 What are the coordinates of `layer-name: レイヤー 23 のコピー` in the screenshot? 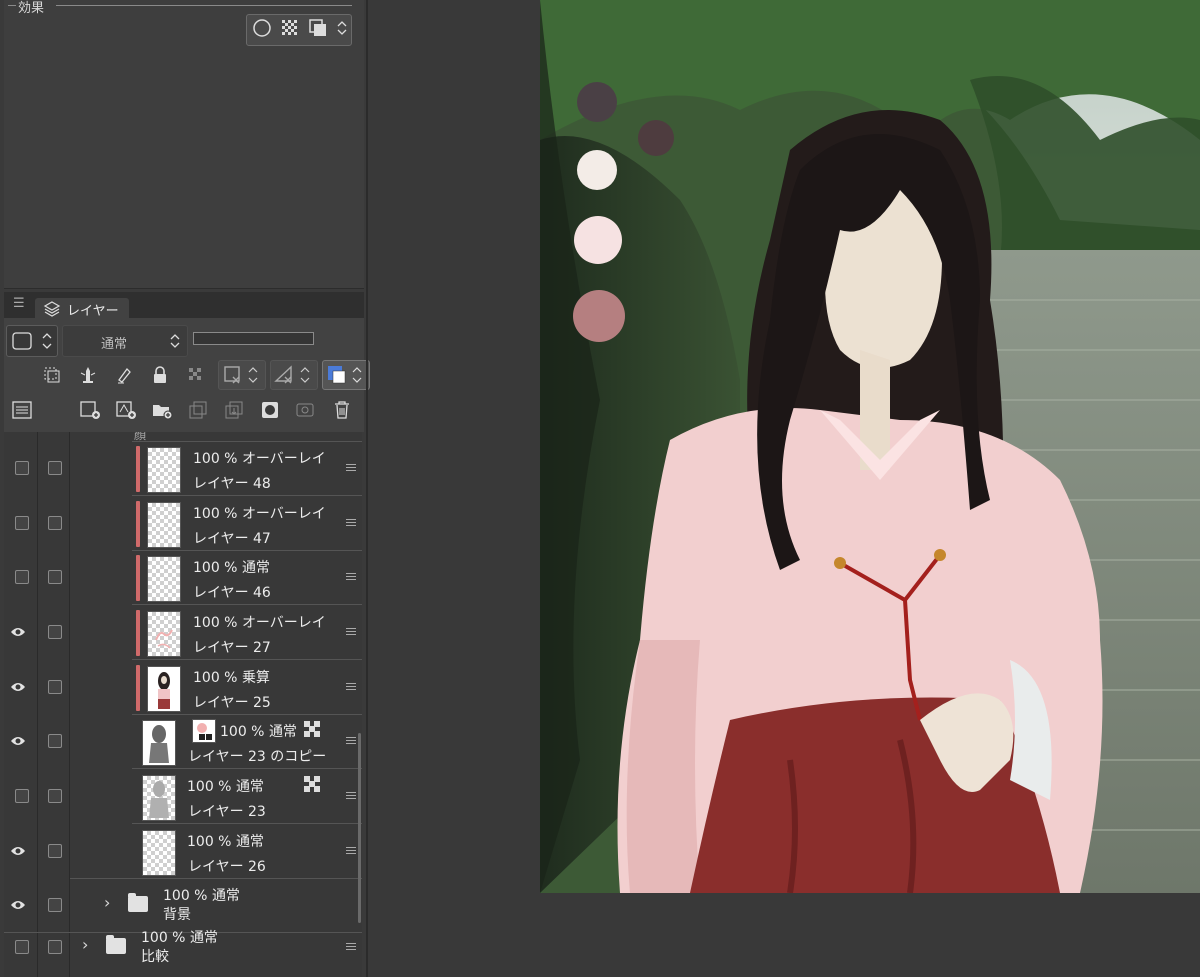 It's located at (257, 757).